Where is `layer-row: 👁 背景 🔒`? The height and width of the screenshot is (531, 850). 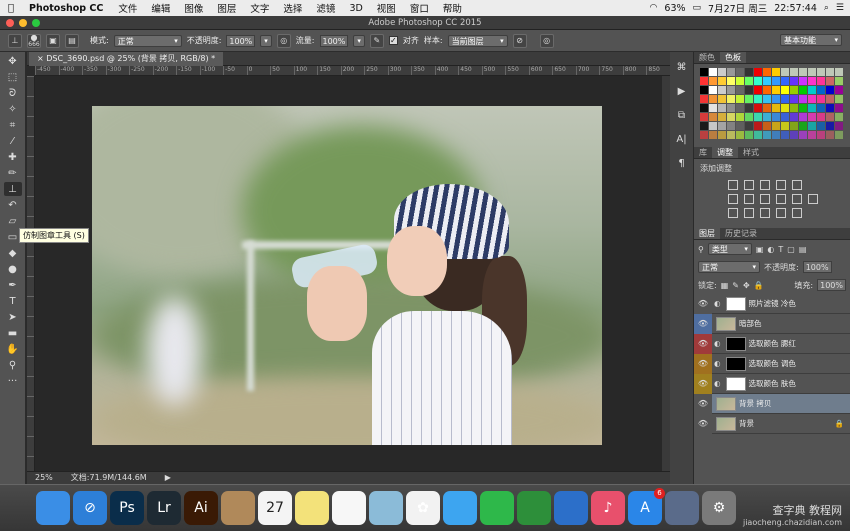
layer-row: 👁 背景 🔒 is located at coordinates (772, 423).